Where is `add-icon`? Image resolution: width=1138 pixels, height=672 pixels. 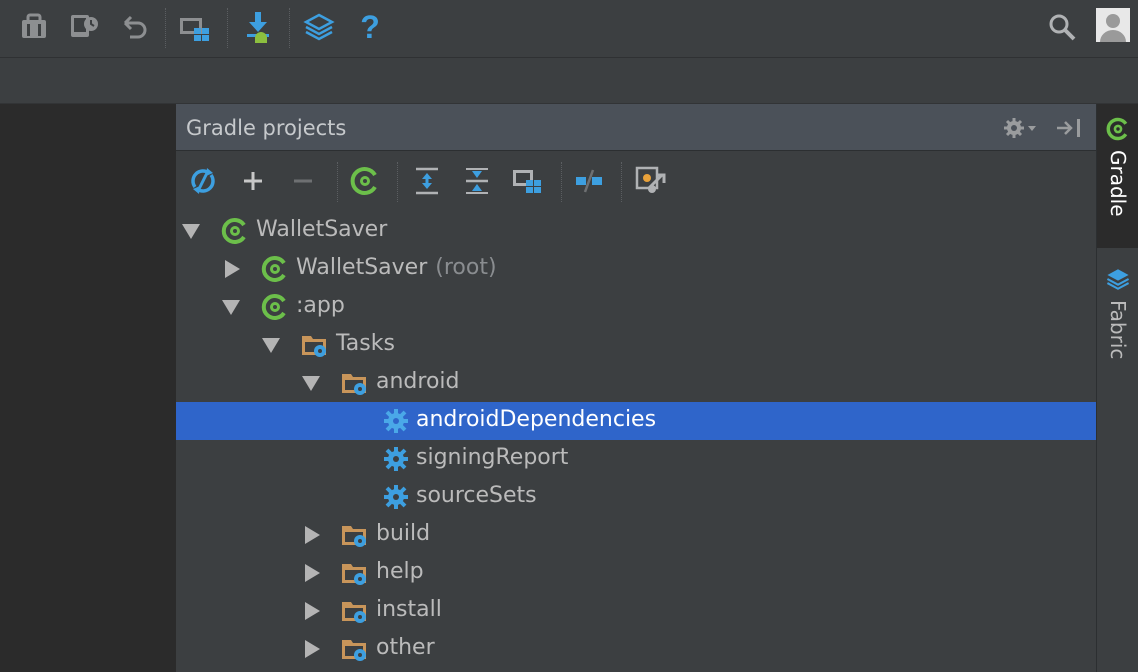
add-icon is located at coordinates (253, 181).